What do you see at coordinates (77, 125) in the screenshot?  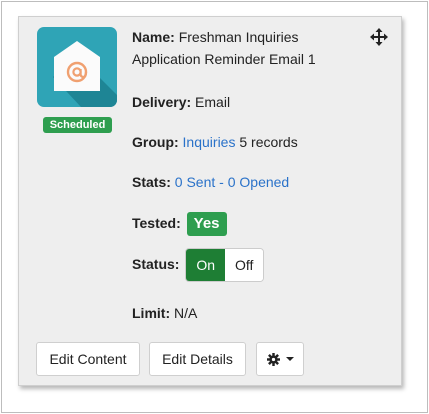 I see `status-badge: Scheduled` at bounding box center [77, 125].